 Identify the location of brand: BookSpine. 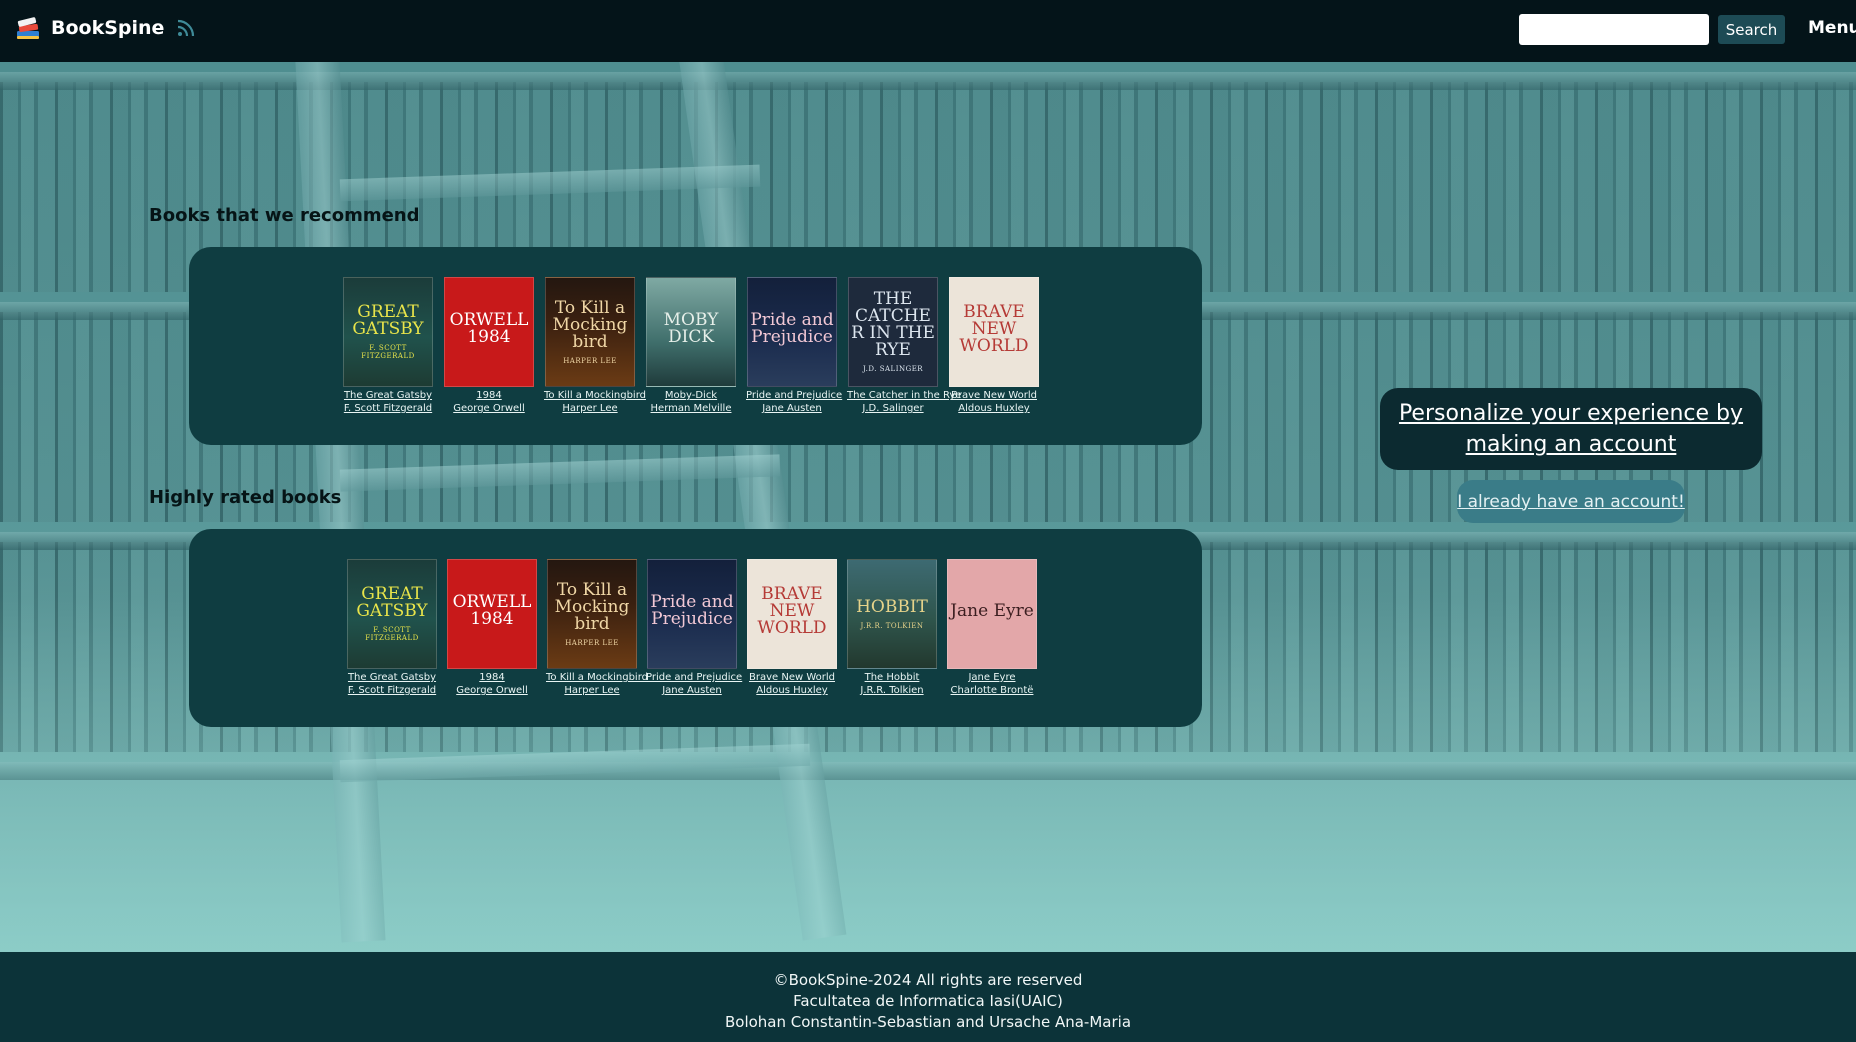
(106, 28).